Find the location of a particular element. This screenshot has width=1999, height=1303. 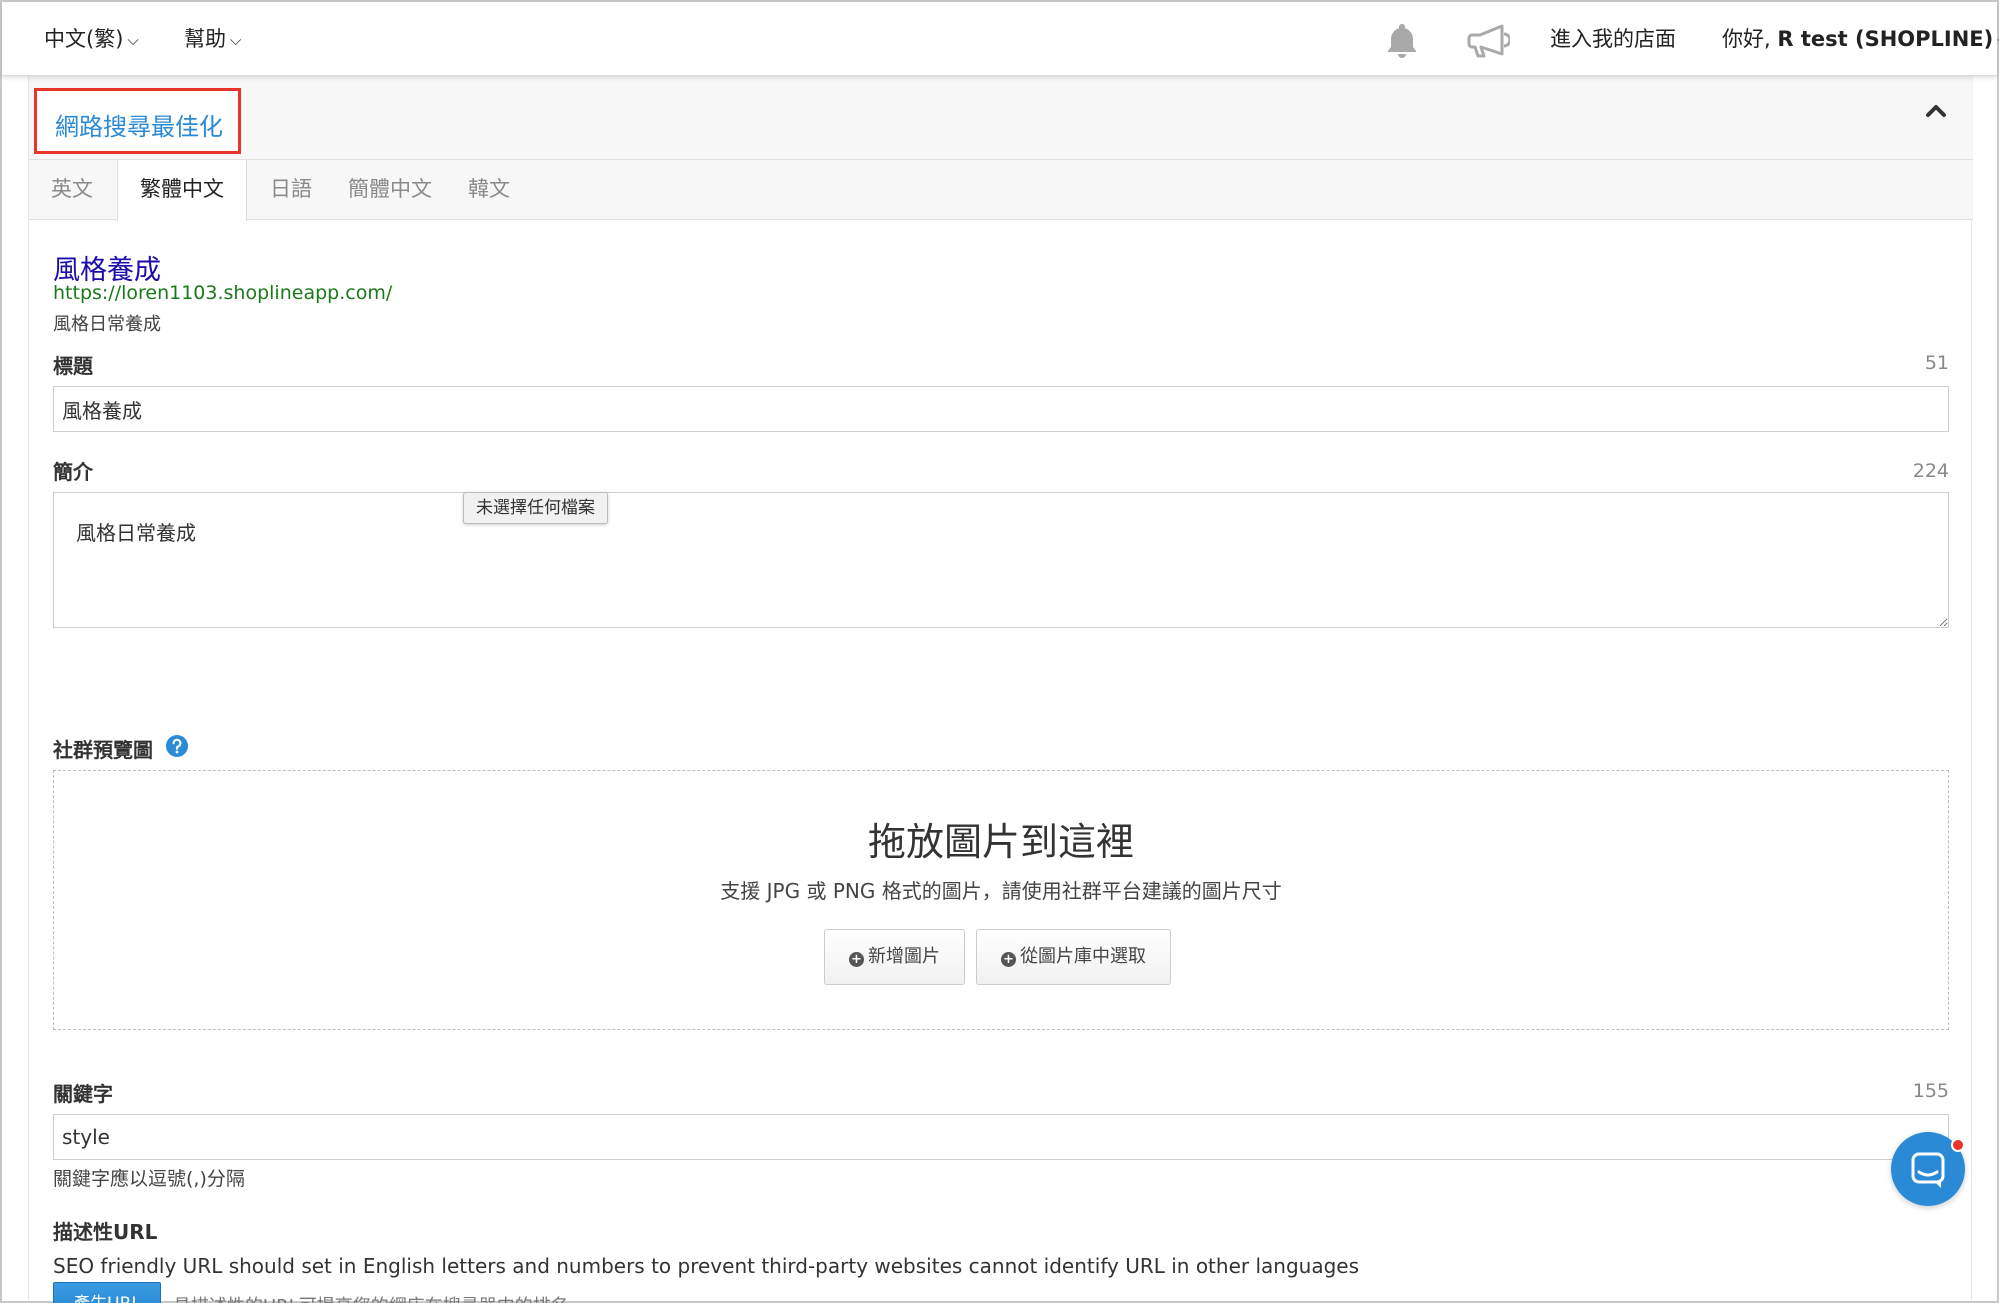

language-dropdown: 中文(繁) ⌵ is located at coordinates (91, 39).